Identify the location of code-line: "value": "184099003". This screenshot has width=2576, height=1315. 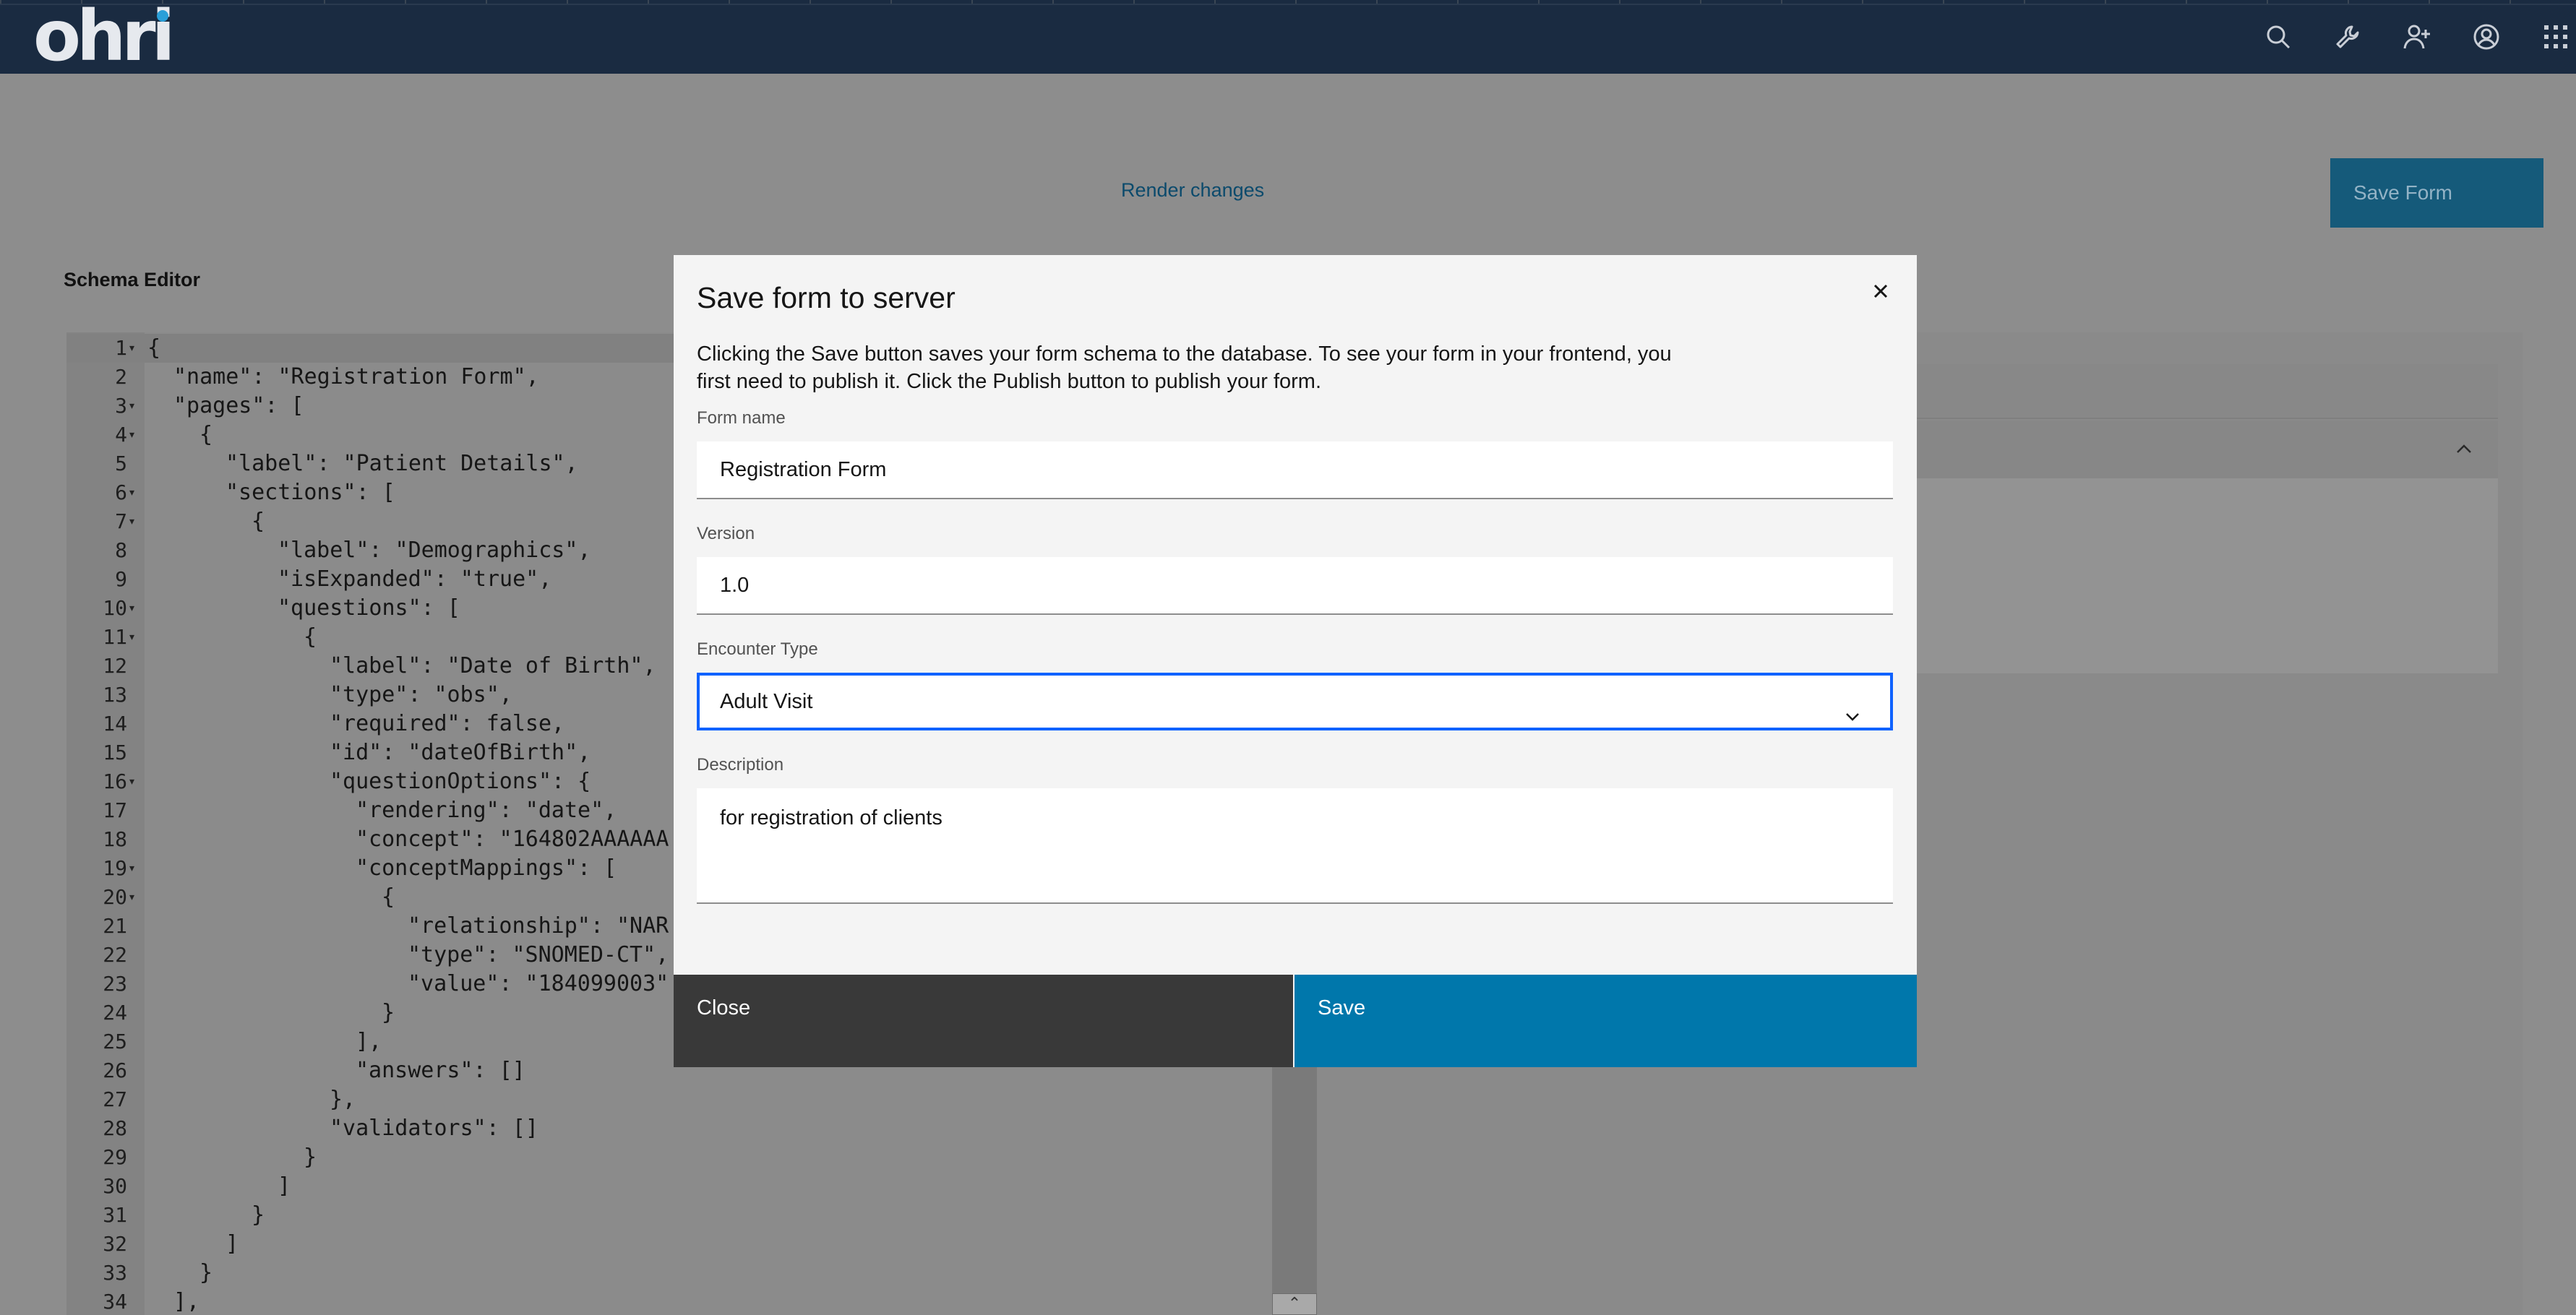
(539, 984).